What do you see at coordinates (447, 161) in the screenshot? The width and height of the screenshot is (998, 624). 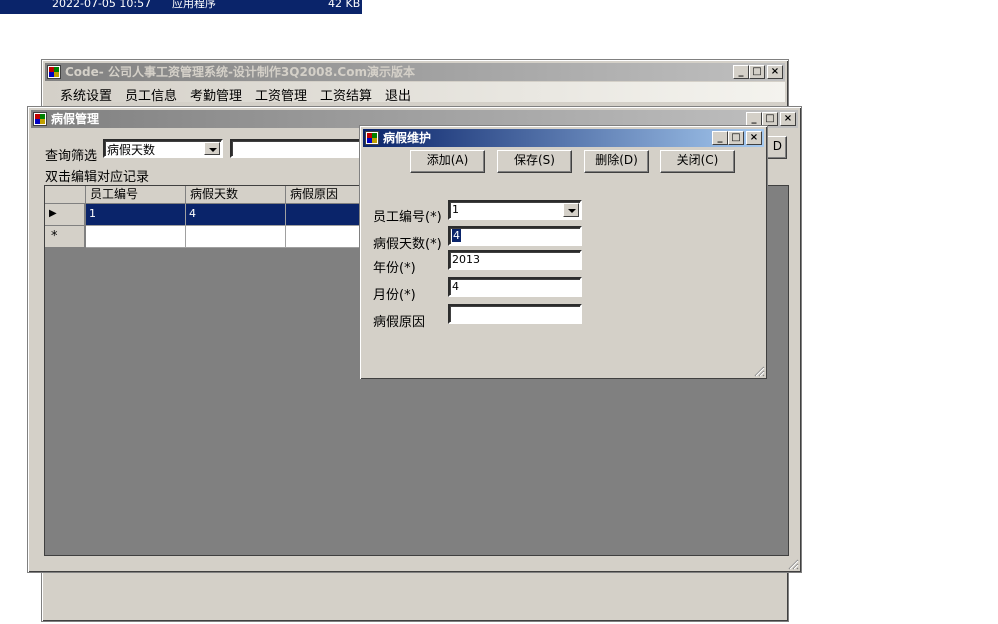 I see `add-button: 添加(A)` at bounding box center [447, 161].